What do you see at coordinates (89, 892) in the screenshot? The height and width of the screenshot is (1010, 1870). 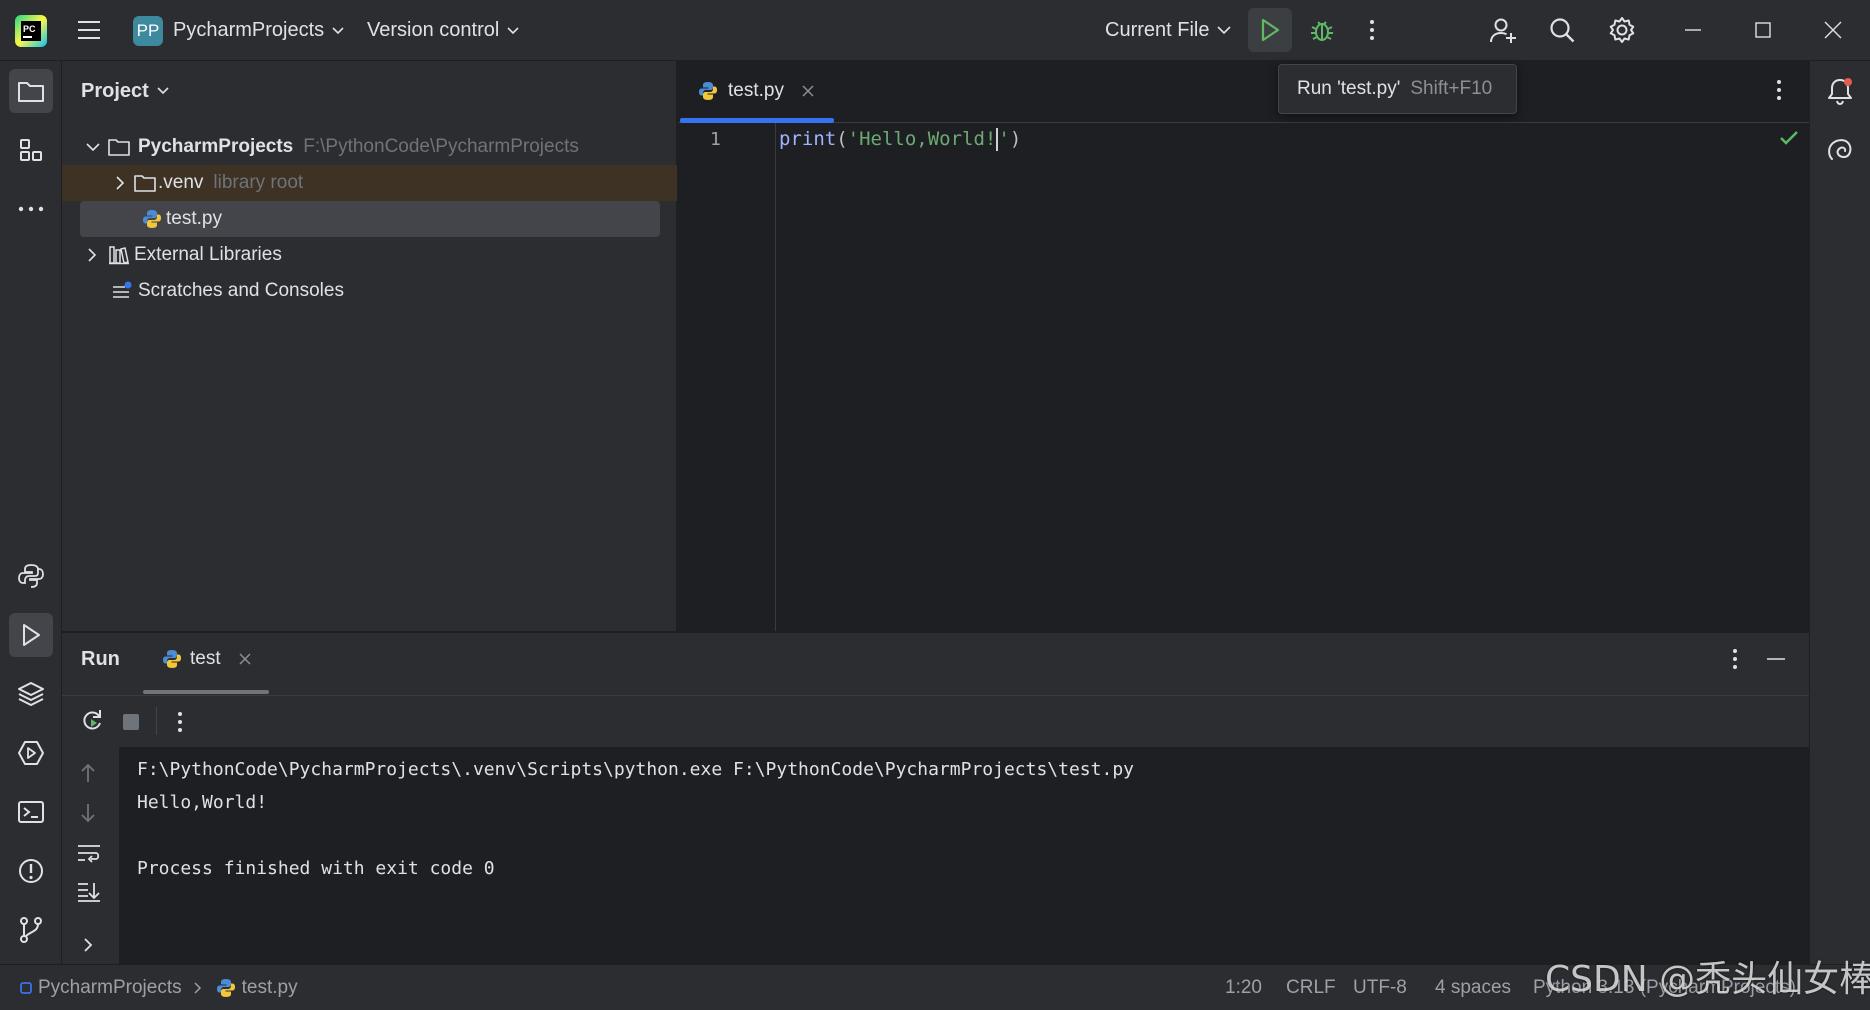 I see `scroll-to-end-icon` at bounding box center [89, 892].